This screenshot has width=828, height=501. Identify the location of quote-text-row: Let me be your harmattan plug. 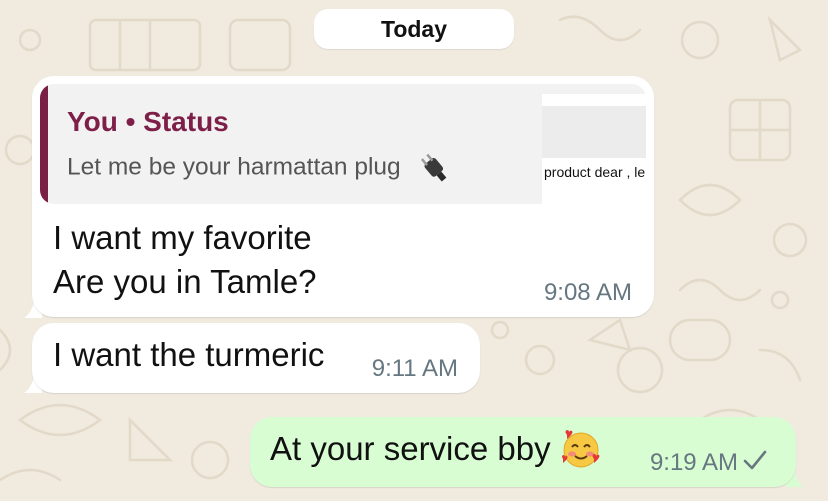
(259, 168).